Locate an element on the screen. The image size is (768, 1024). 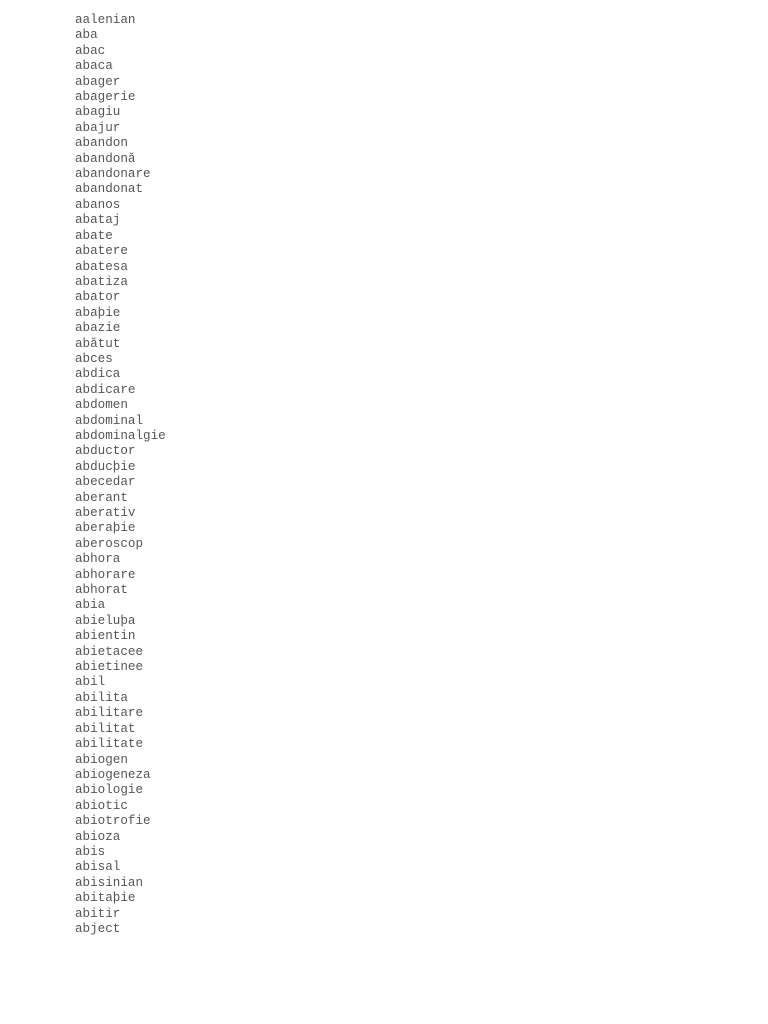
word-entry: abandonă is located at coordinates (105, 158).